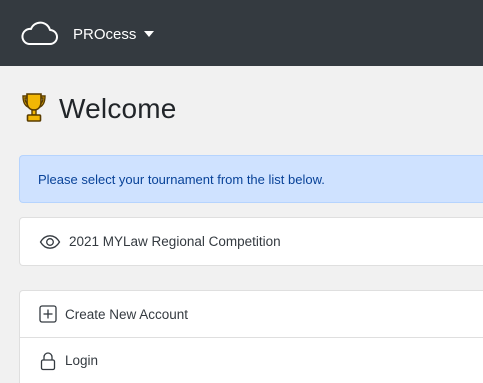  What do you see at coordinates (251, 314) in the screenshot?
I see `create-account-button: Create New Account` at bounding box center [251, 314].